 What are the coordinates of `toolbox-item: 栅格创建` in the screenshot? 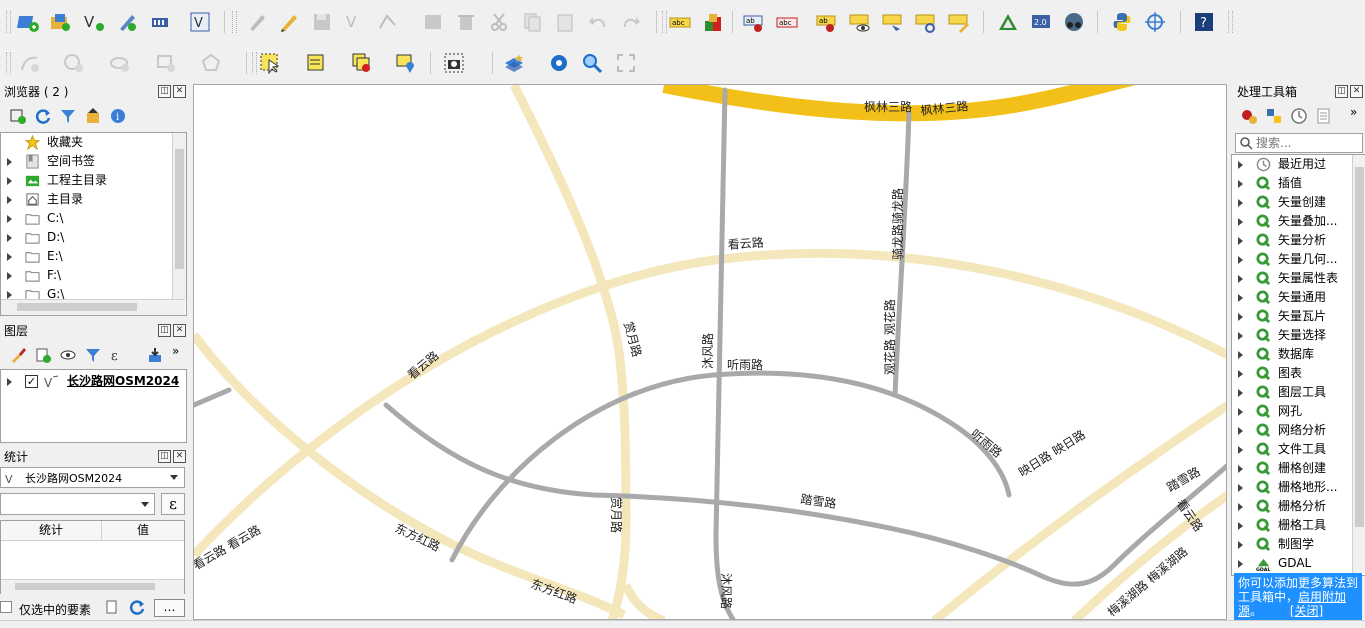 It's located at (1292, 468).